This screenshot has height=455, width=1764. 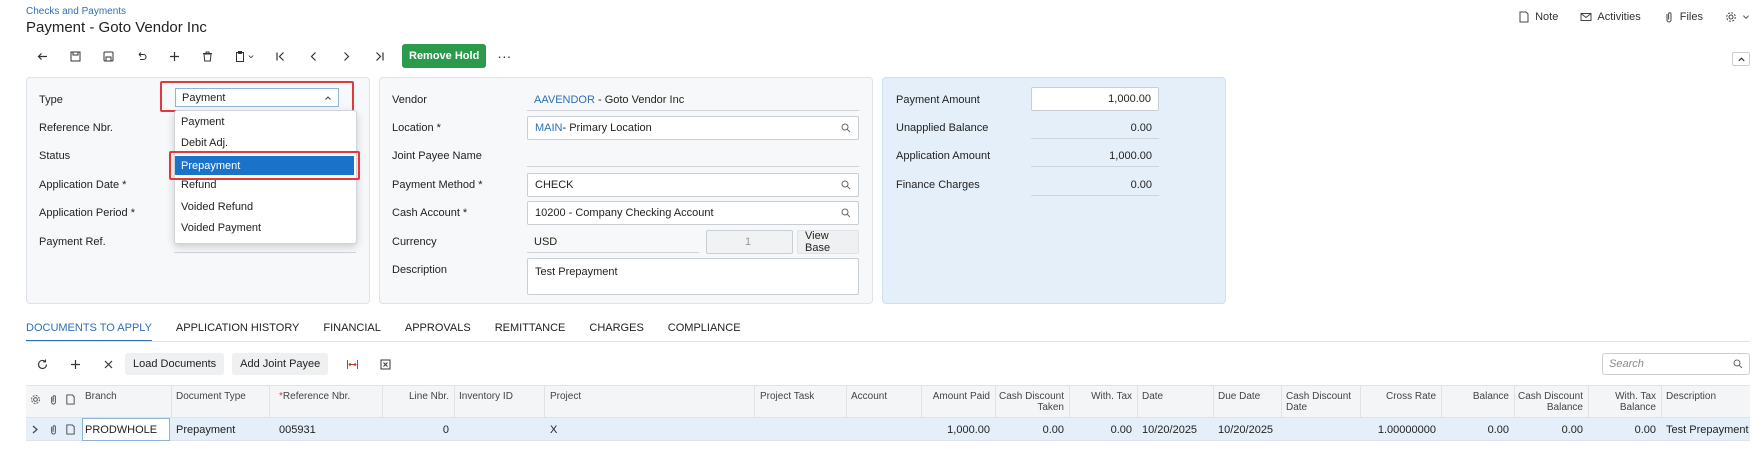 What do you see at coordinates (1708, 430) in the screenshot?
I see `cell-description: Test Prepayment` at bounding box center [1708, 430].